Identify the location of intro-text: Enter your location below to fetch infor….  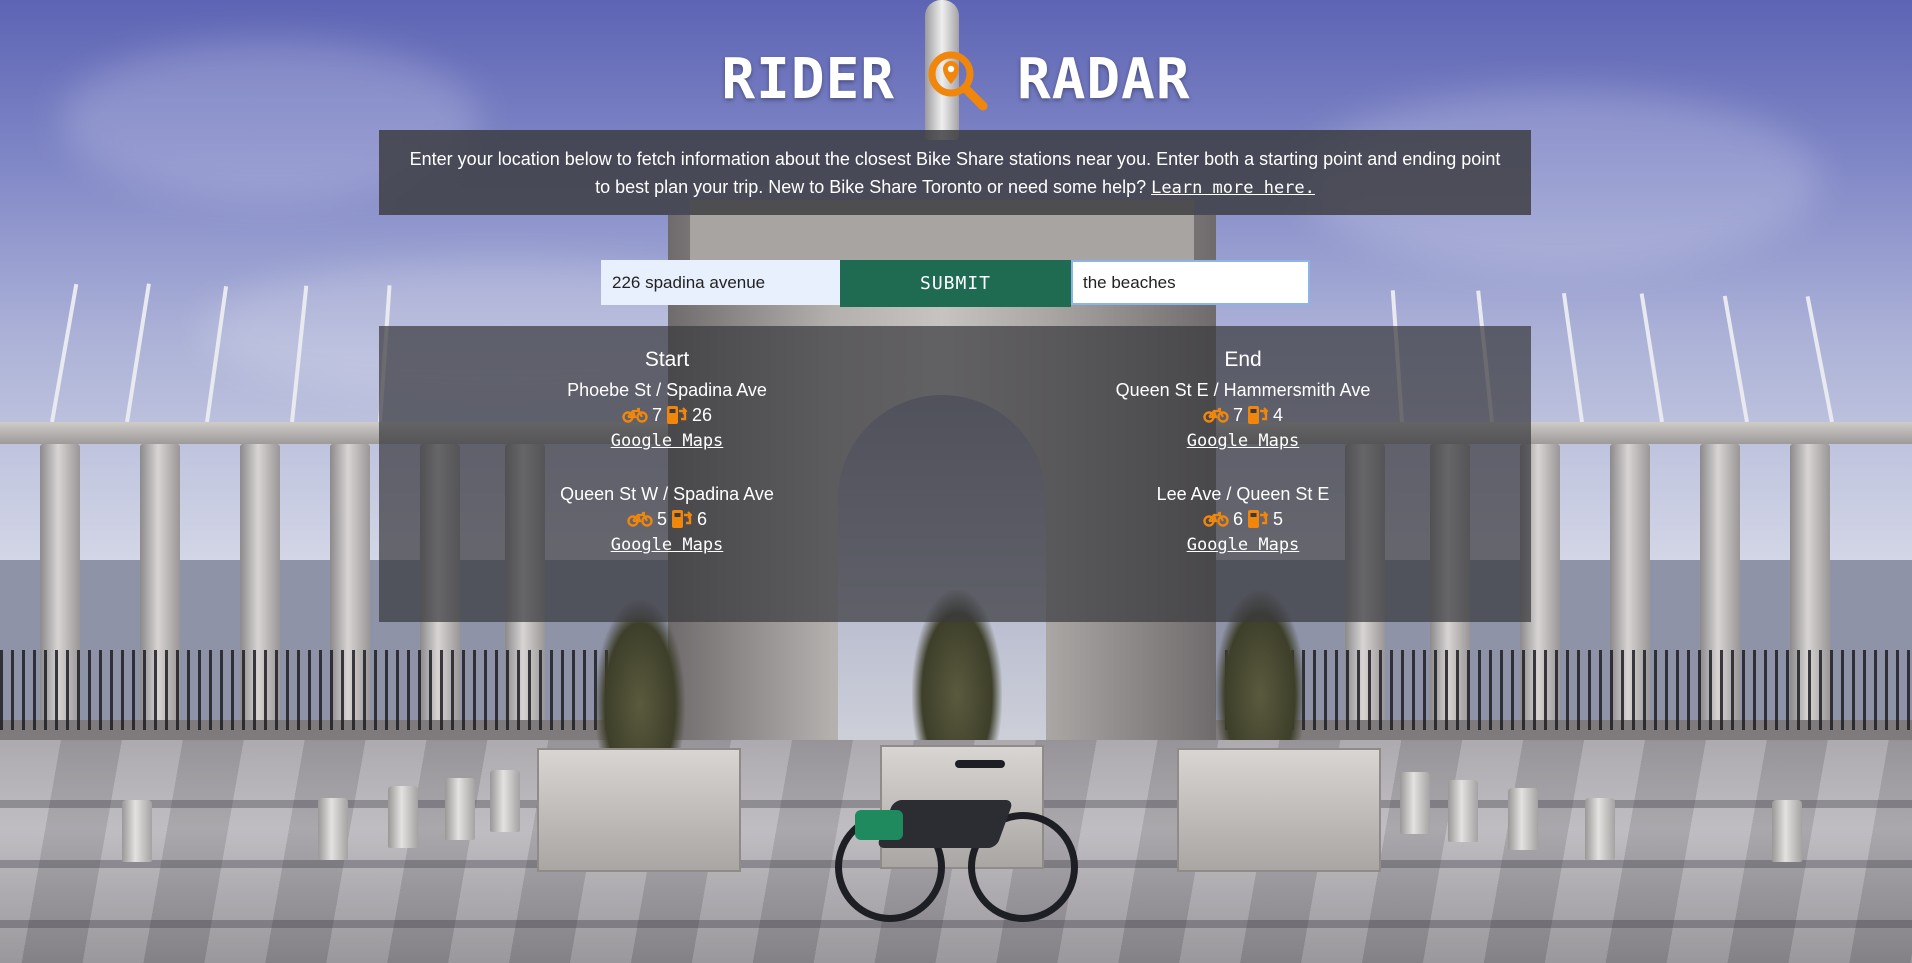
(955, 173).